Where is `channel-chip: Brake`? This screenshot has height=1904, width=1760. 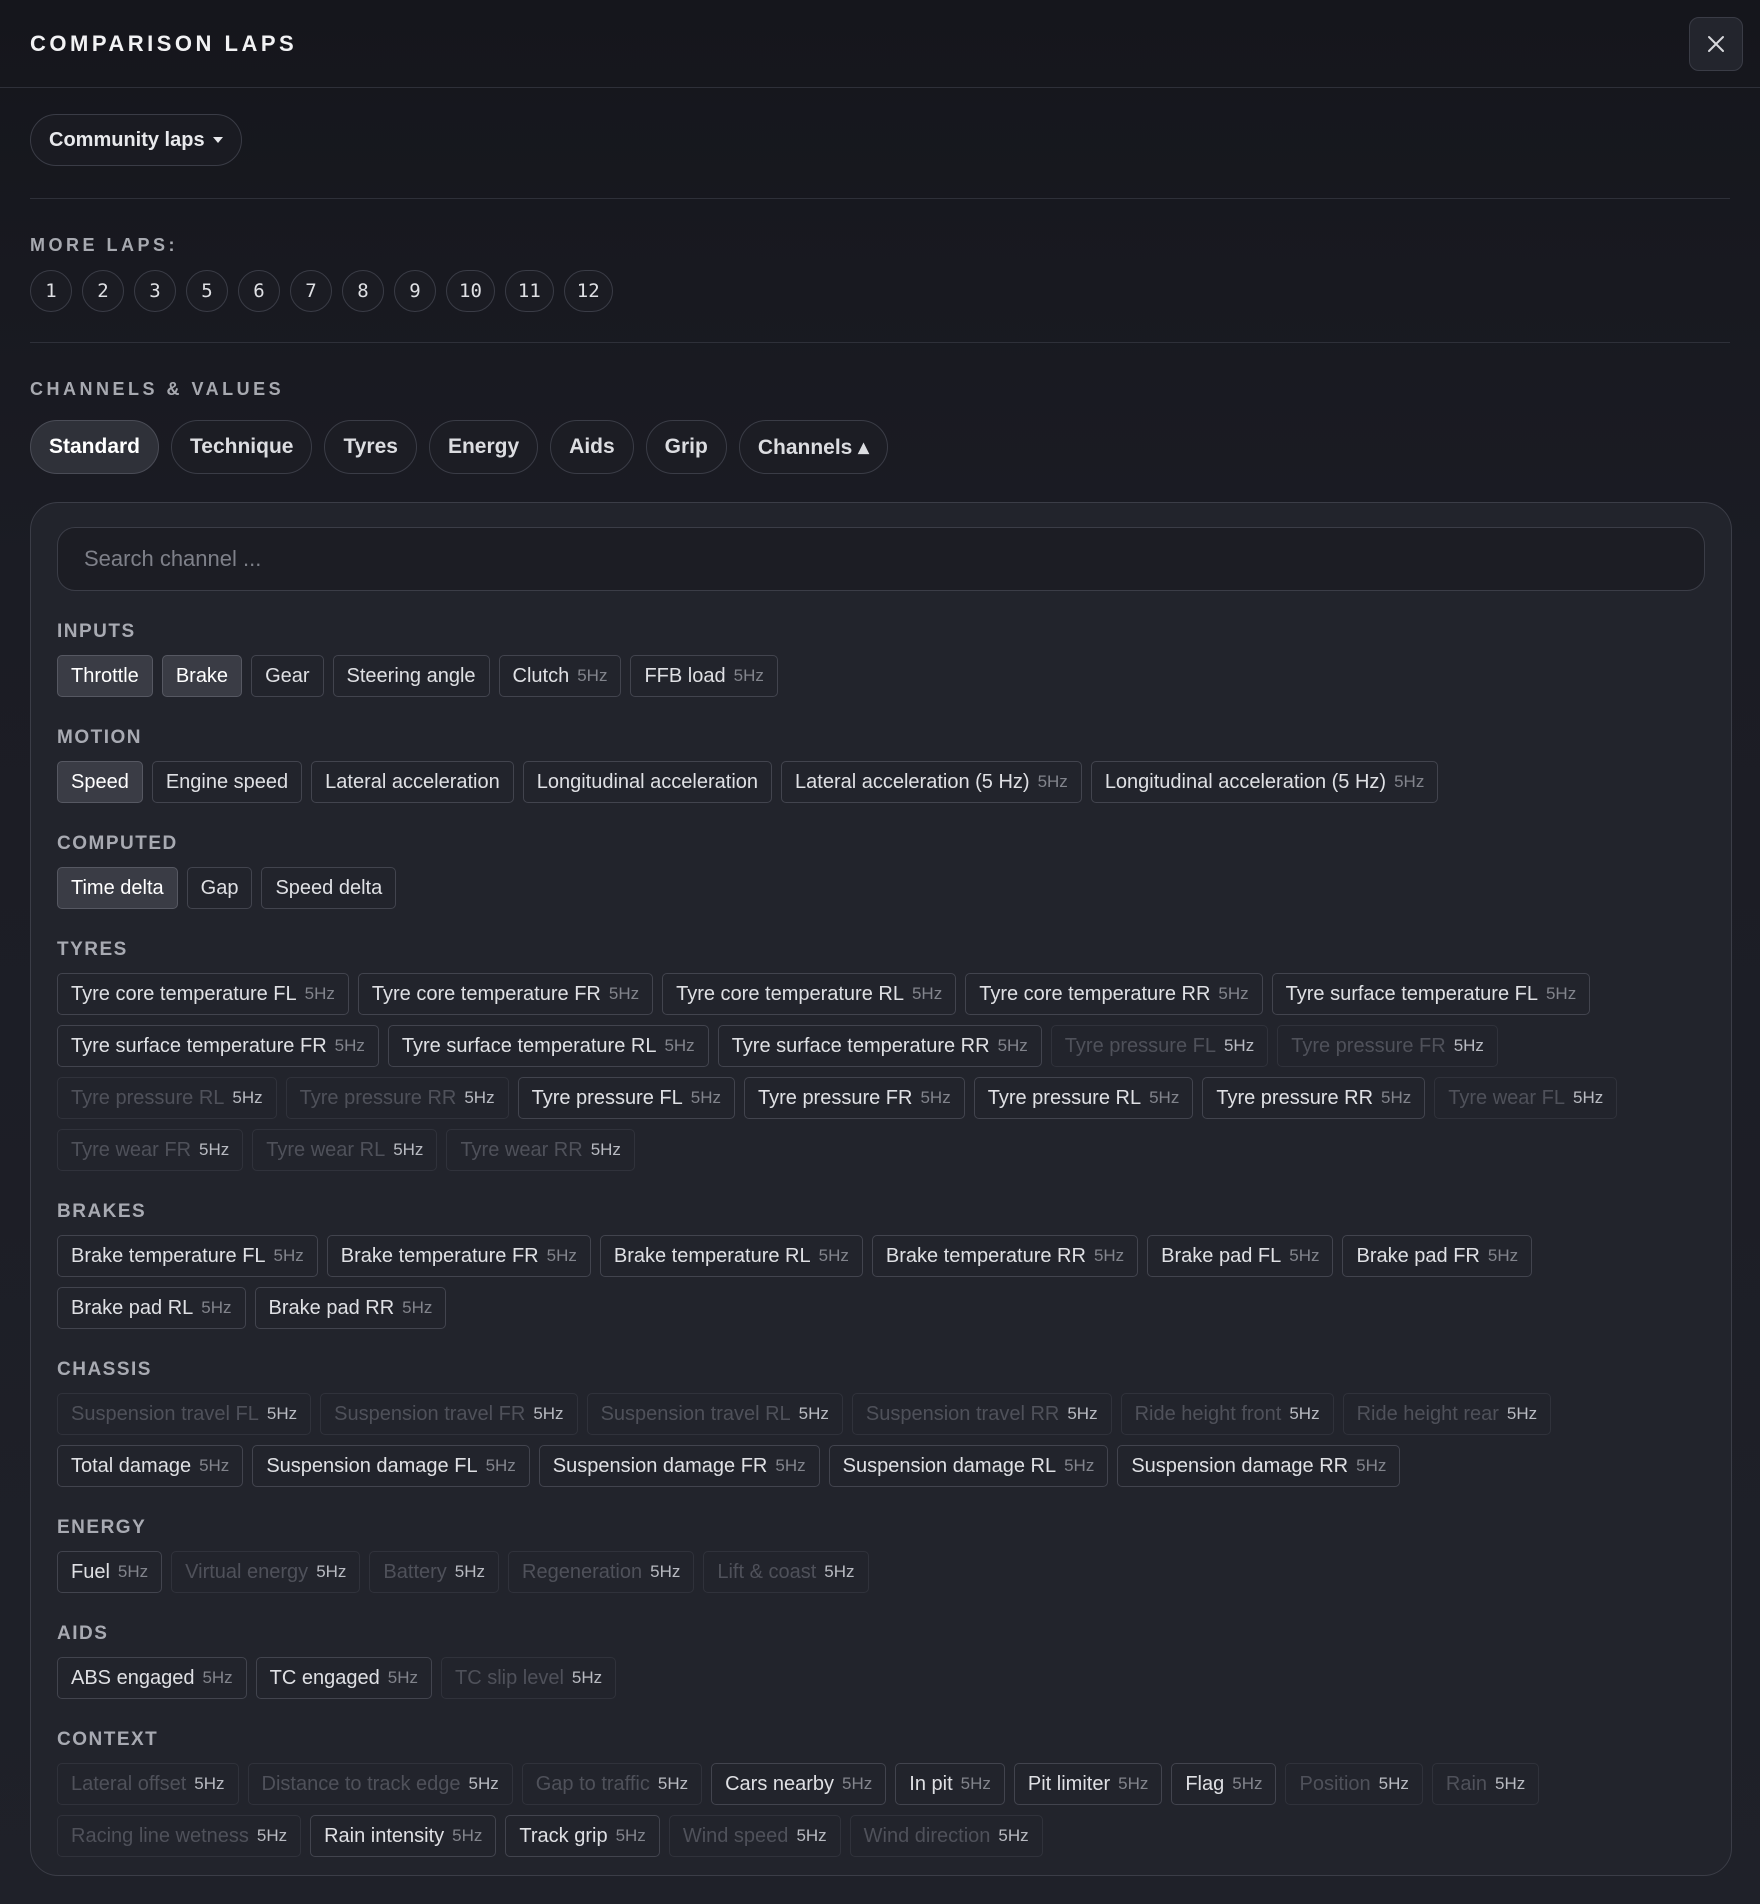 channel-chip: Brake is located at coordinates (202, 676).